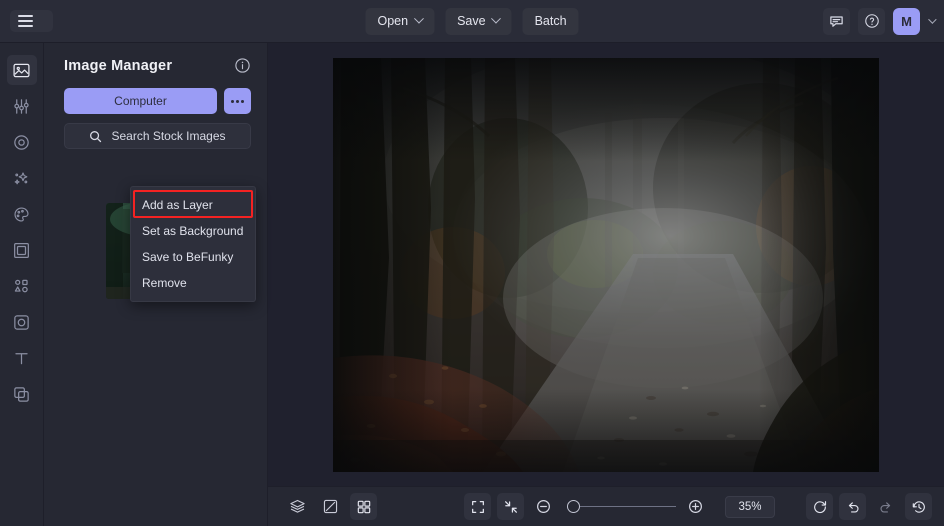  I want to click on sidebar-item-touch-up, so click(22, 142).